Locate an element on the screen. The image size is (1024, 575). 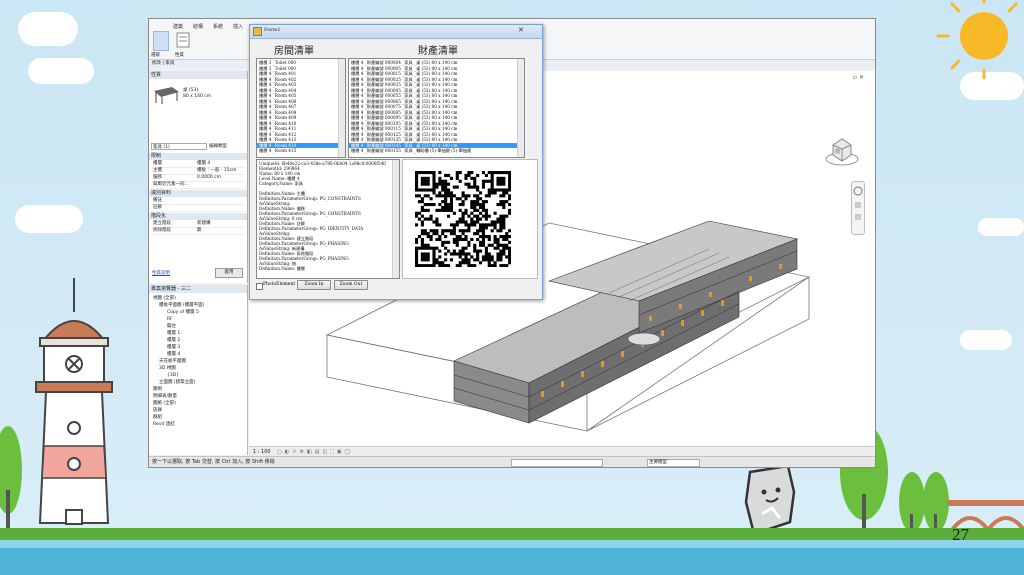
zoom-in-button: Zoom In is located at coordinates (314, 285).